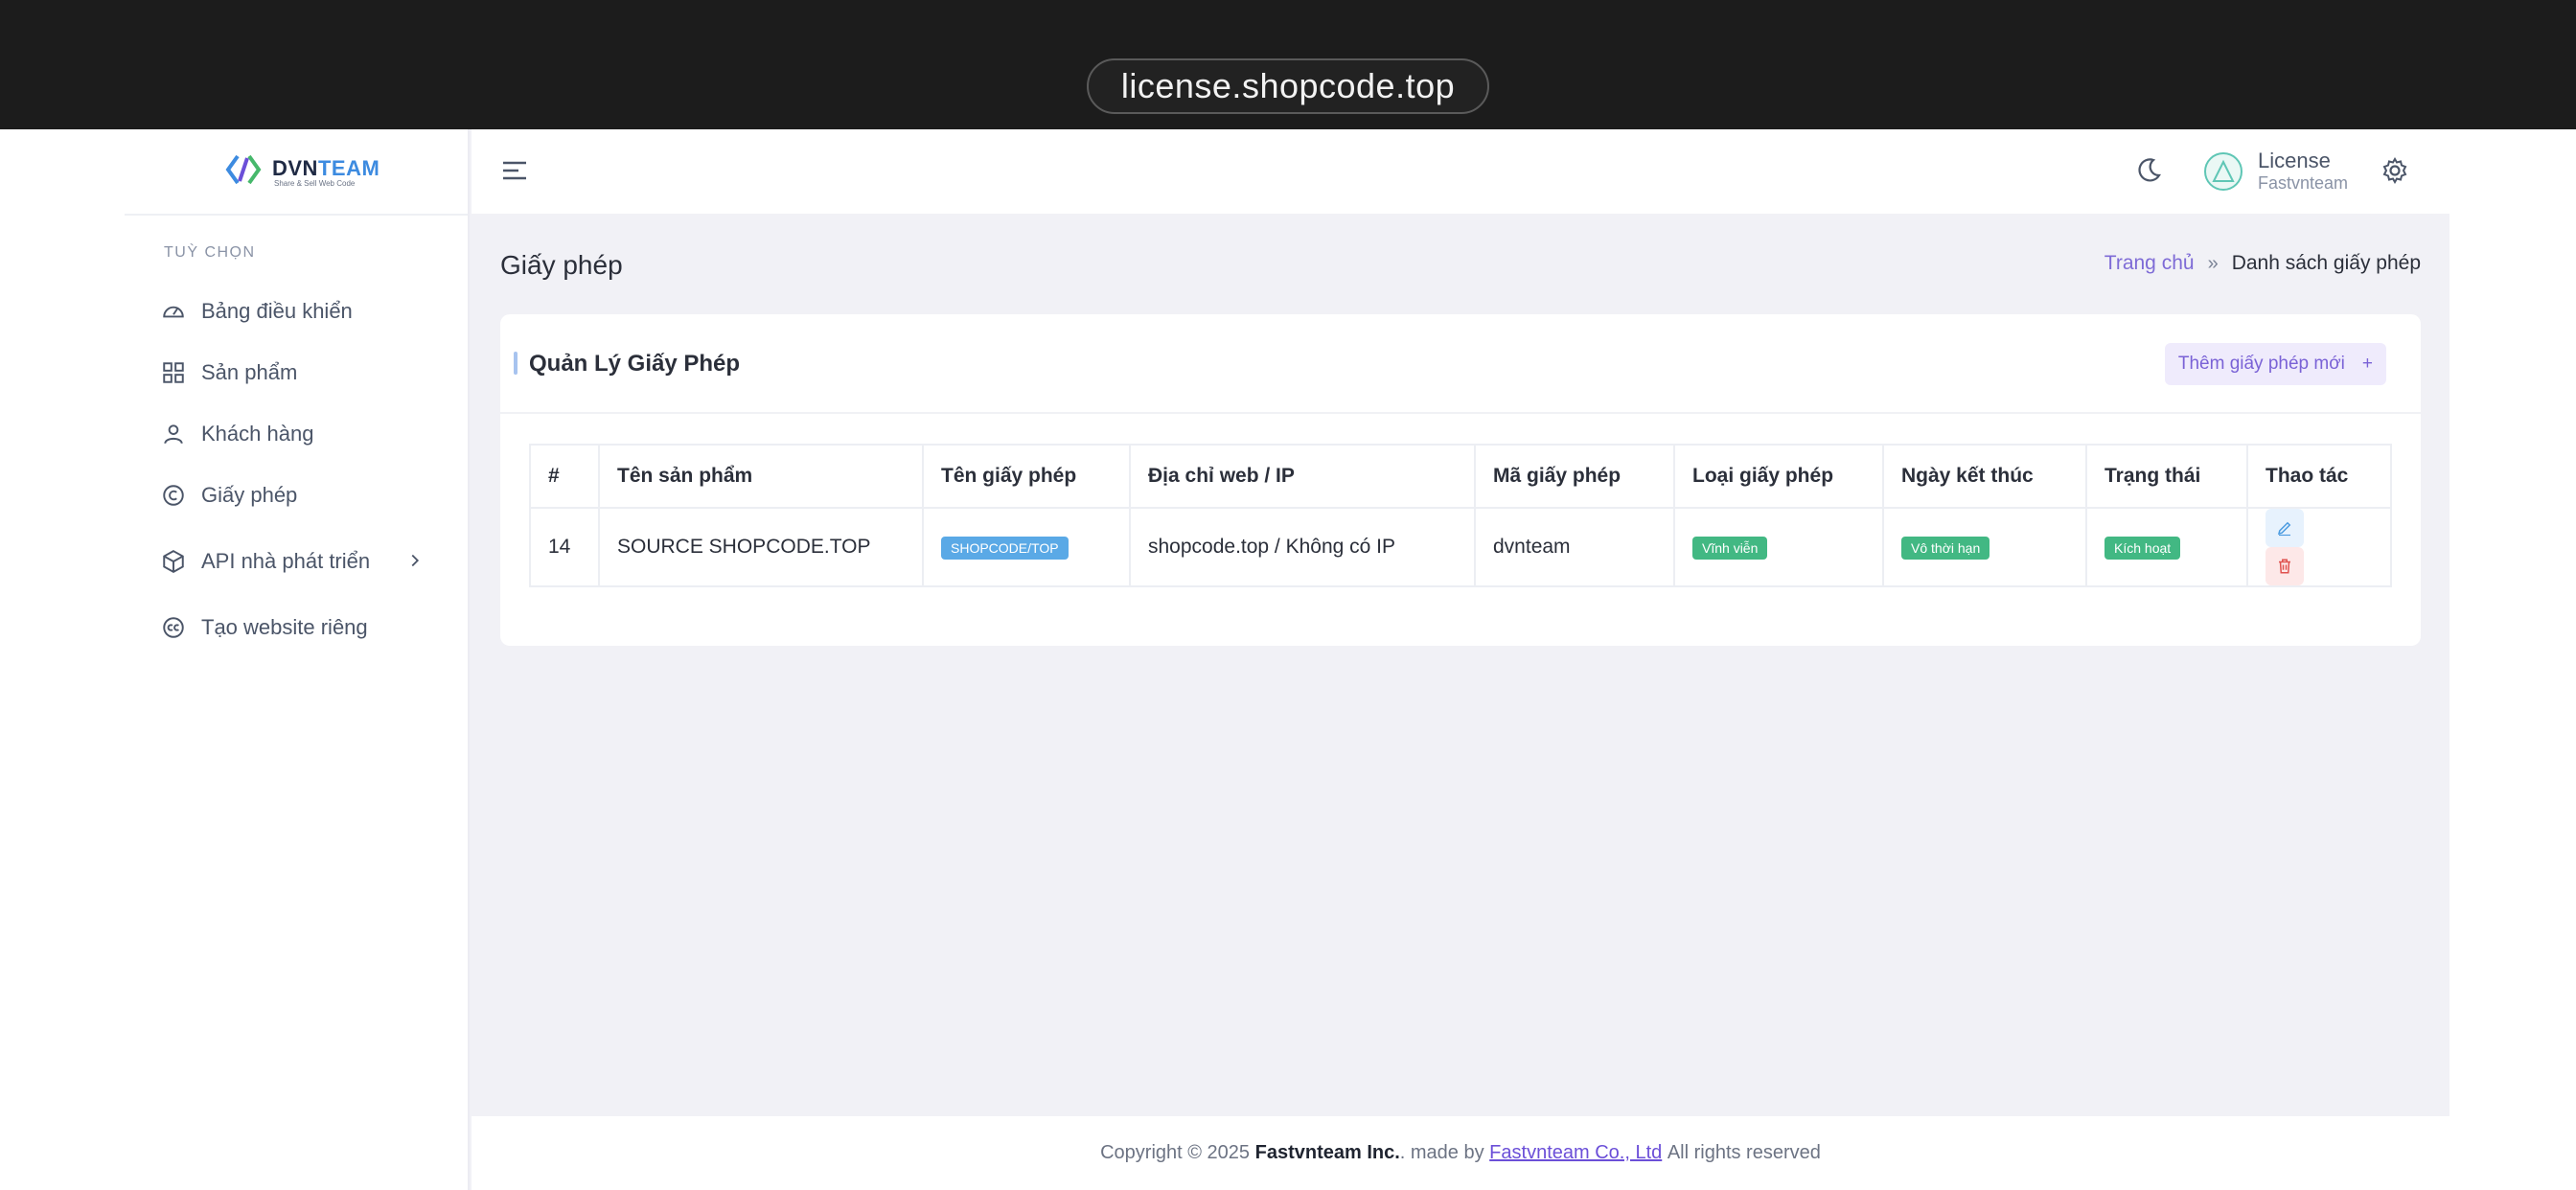  I want to click on cell-id: 14, so click(564, 547).